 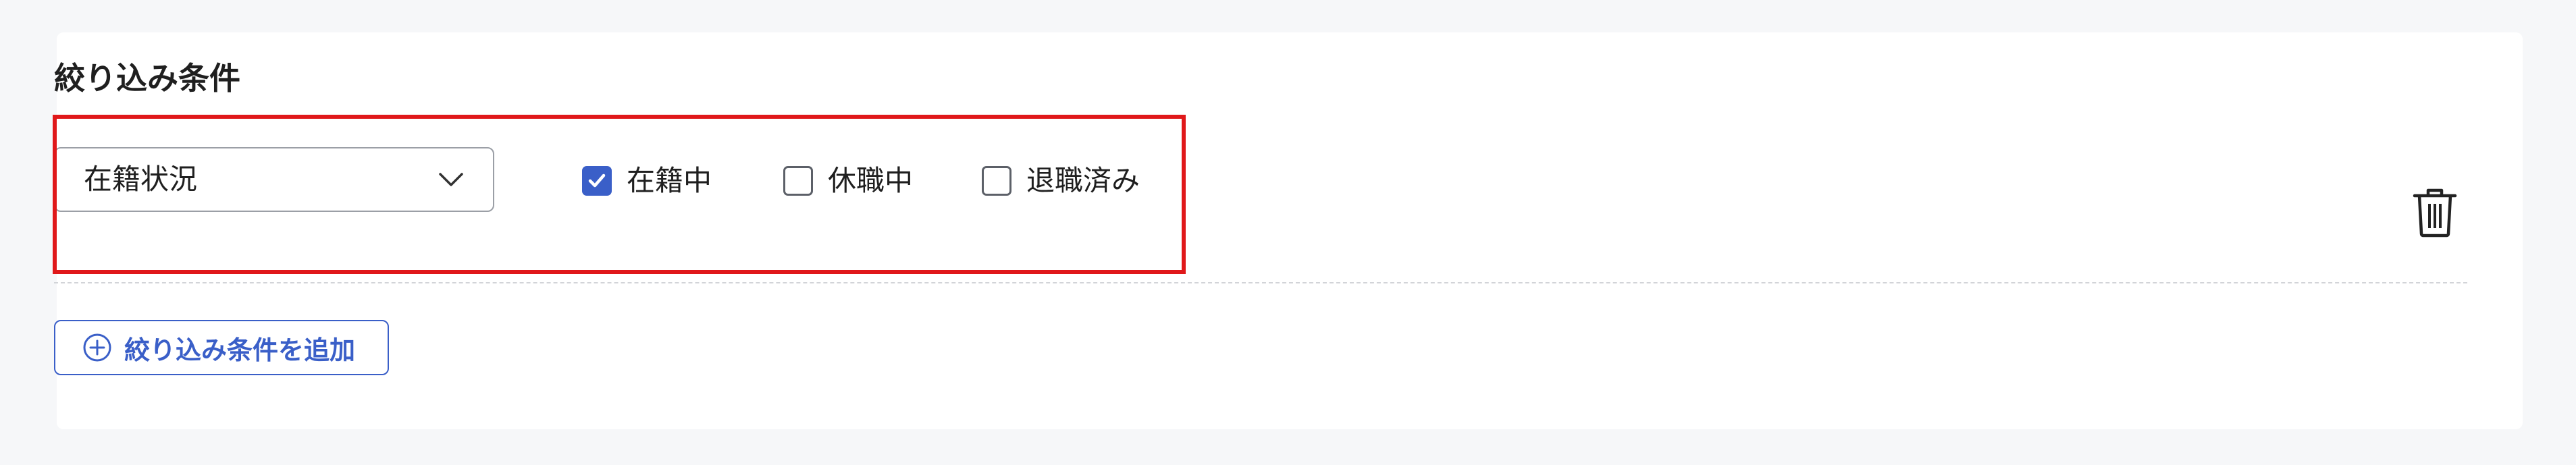 I want to click on add-filter-condition-button: 絞り込み条件を追加, so click(x=221, y=347).